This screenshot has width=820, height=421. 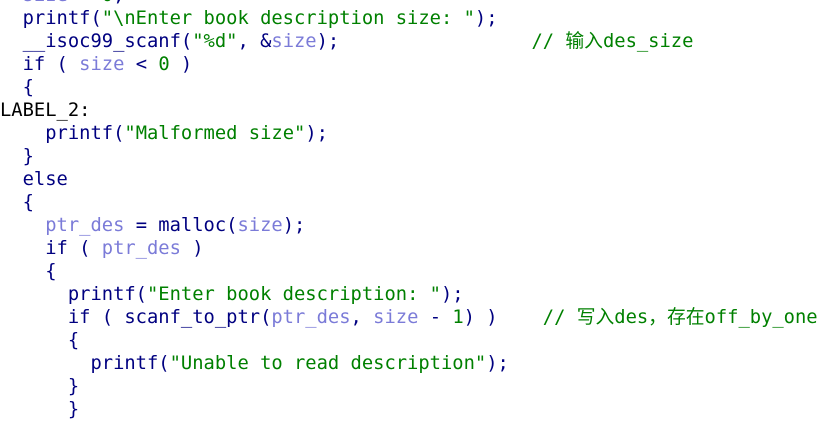 What do you see at coordinates (362, 317) in the screenshot?
I see `code-token: ,` at bounding box center [362, 317].